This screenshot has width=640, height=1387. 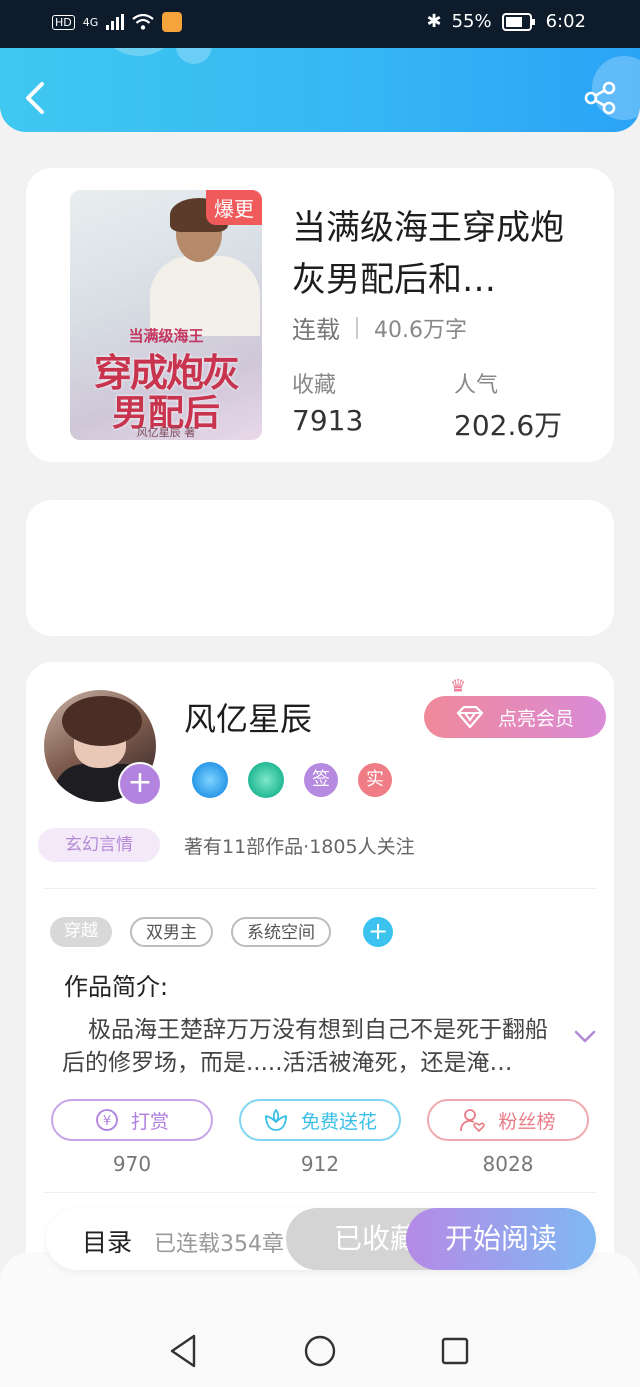 What do you see at coordinates (434, 21) in the screenshot?
I see `bluetooth-icon: ✱` at bounding box center [434, 21].